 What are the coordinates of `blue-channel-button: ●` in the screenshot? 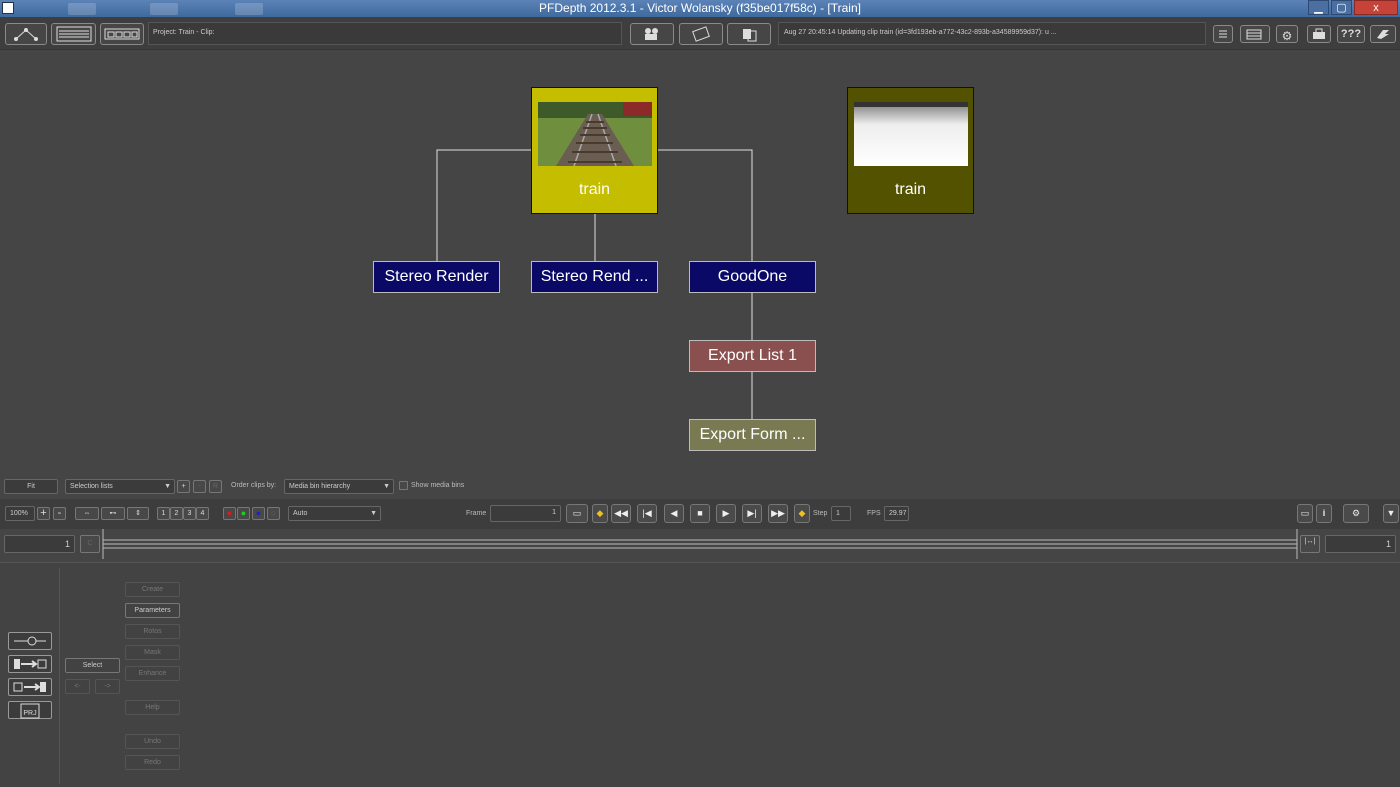 It's located at (258, 513).